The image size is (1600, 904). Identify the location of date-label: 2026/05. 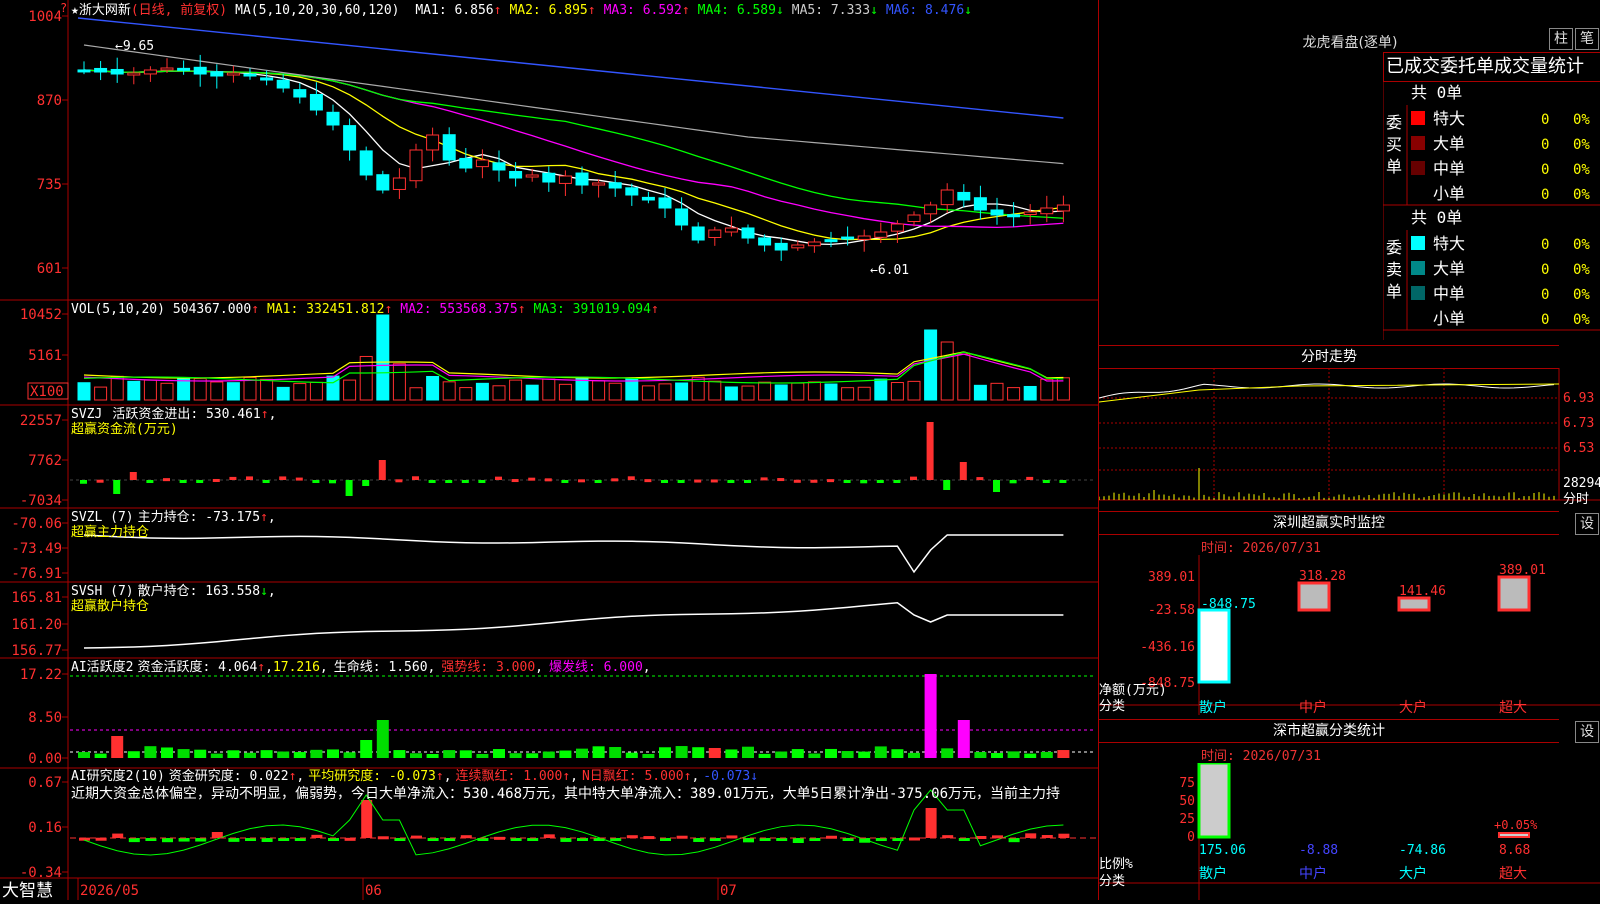
(109, 891).